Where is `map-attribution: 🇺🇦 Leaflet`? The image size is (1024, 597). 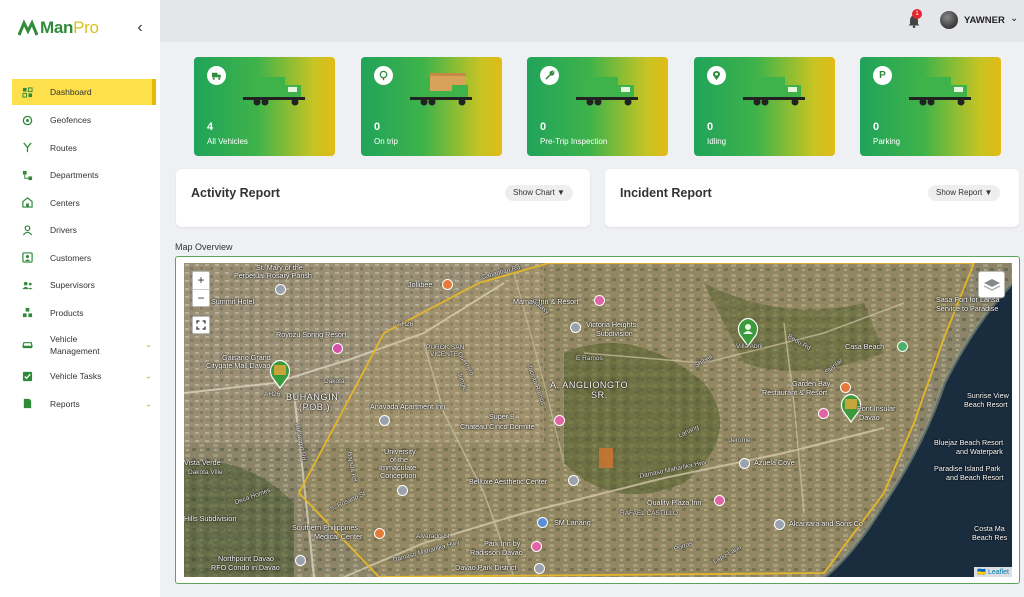
map-attribution: 🇺🇦 Leaflet is located at coordinates (993, 572).